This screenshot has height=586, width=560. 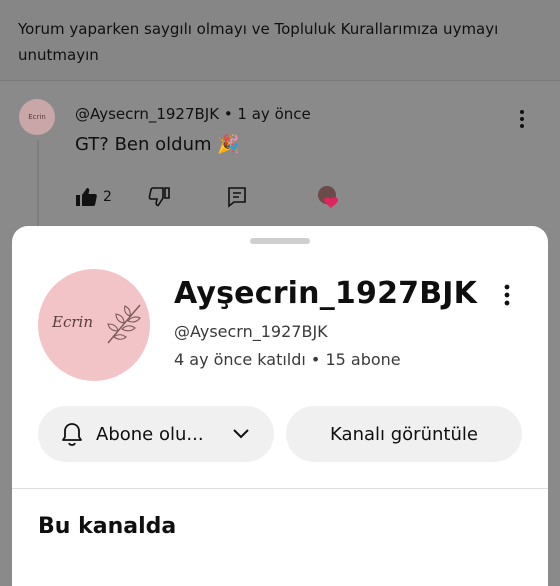 I want to click on channel-title: Ayşecrin_1927BJK, so click(x=326, y=293).